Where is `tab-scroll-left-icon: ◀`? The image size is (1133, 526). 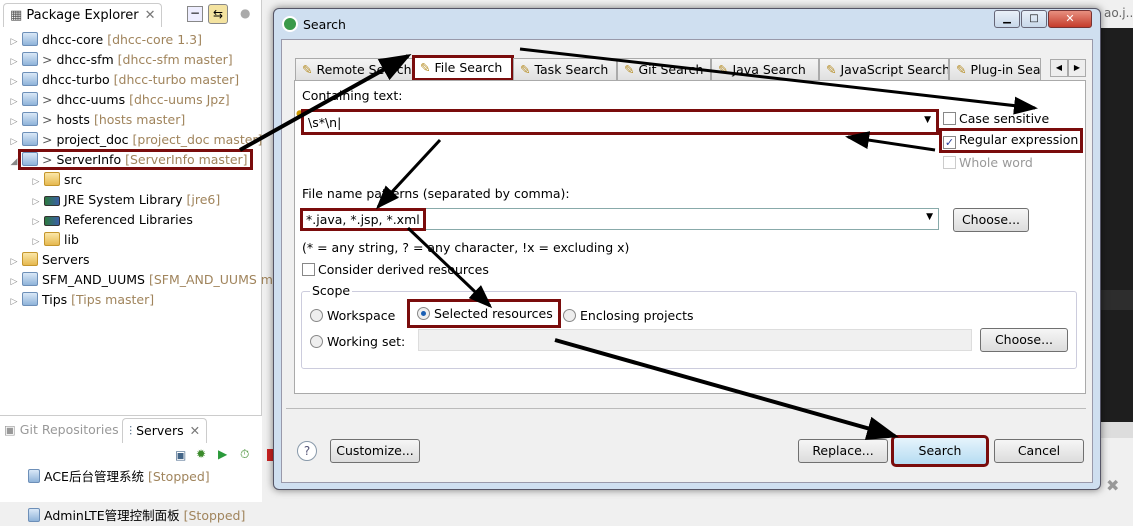
tab-scroll-left-icon: ◀ is located at coordinates (1059, 68).